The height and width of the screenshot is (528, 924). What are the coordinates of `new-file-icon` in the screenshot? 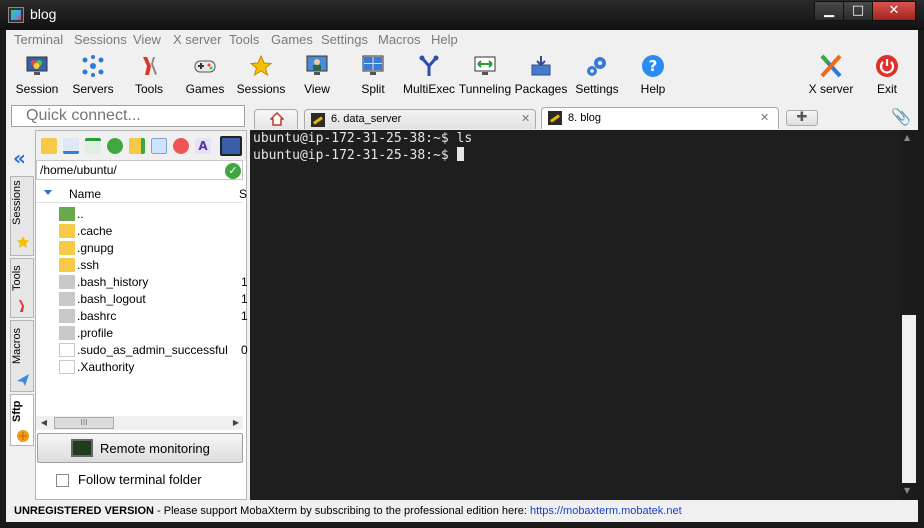 It's located at (159, 146).